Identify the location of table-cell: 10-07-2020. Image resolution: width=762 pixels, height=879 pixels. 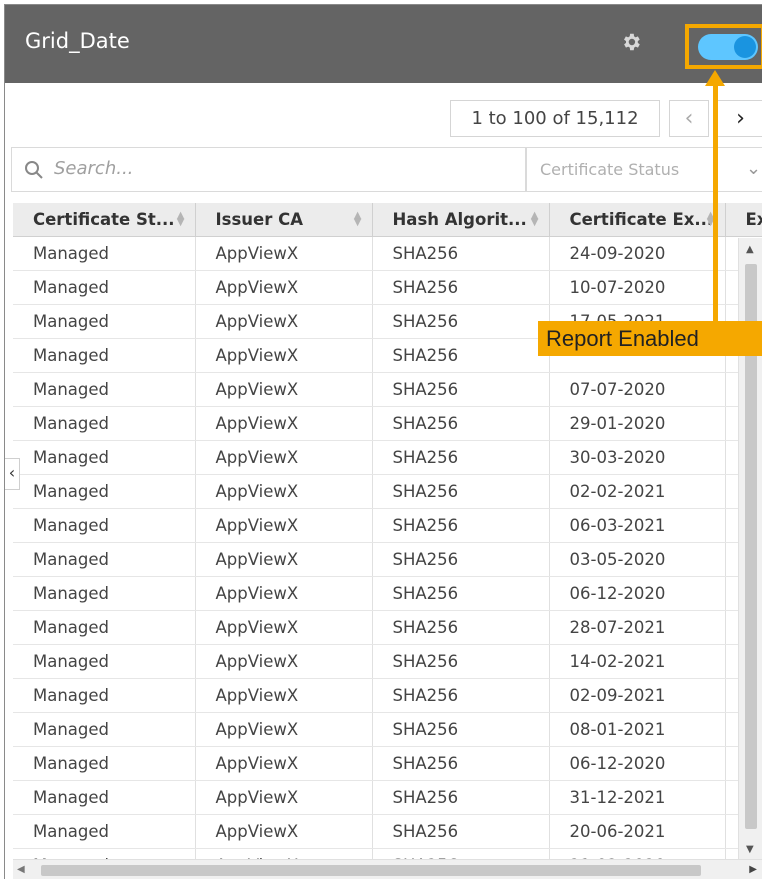
(637, 287).